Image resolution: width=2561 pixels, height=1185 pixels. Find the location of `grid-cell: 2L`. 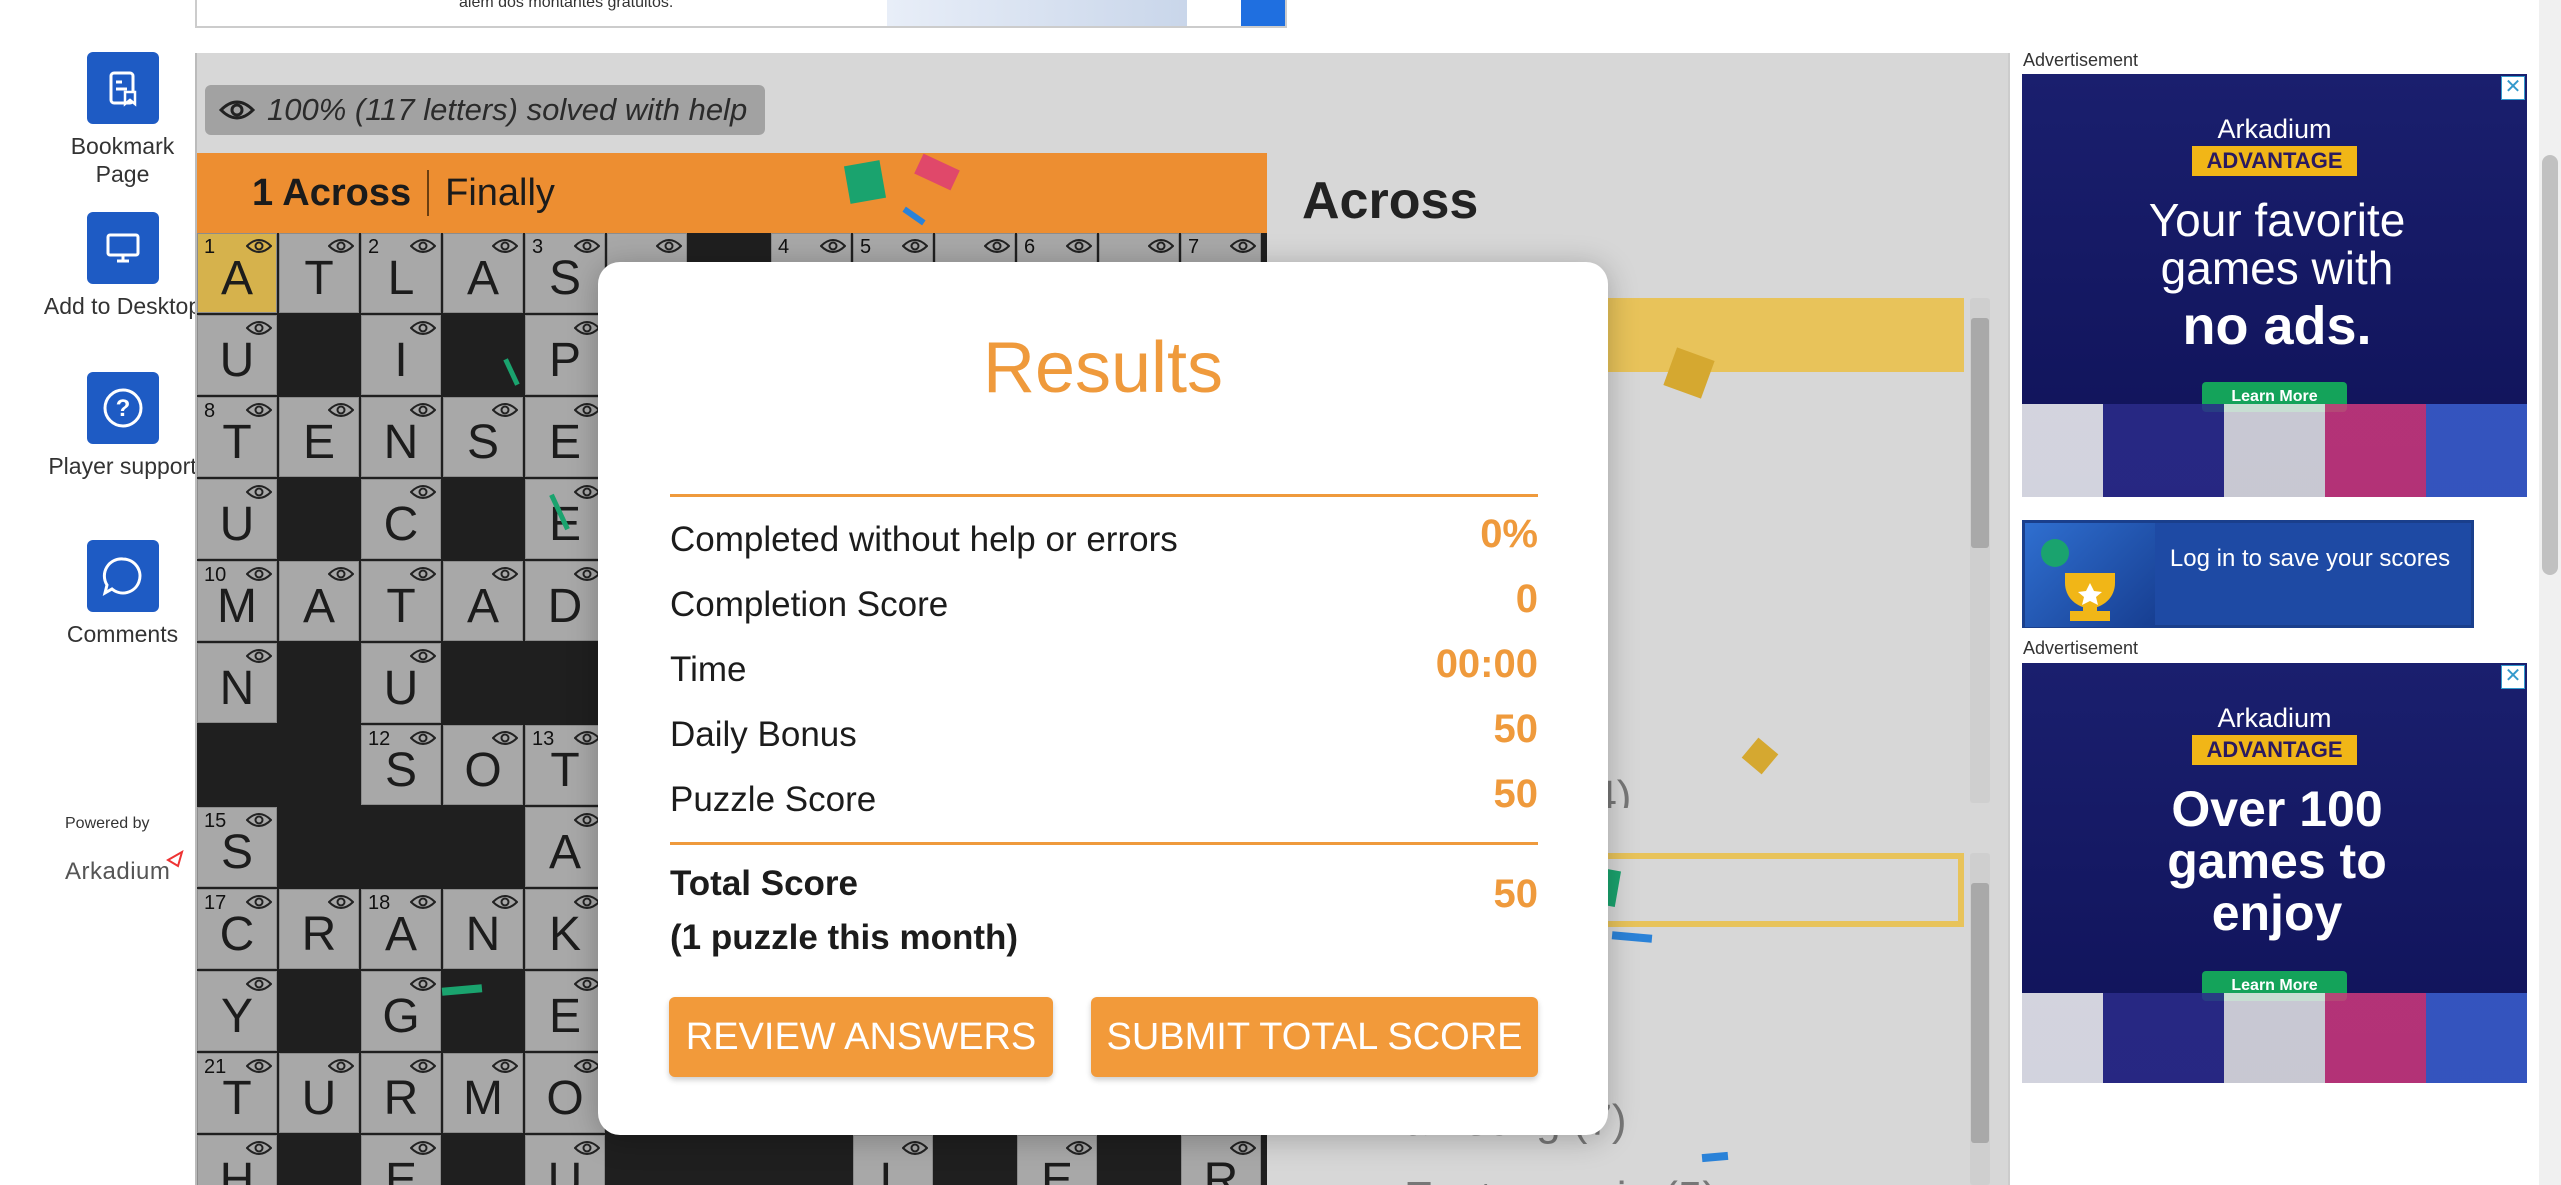

grid-cell: 2L is located at coordinates (401, 273).